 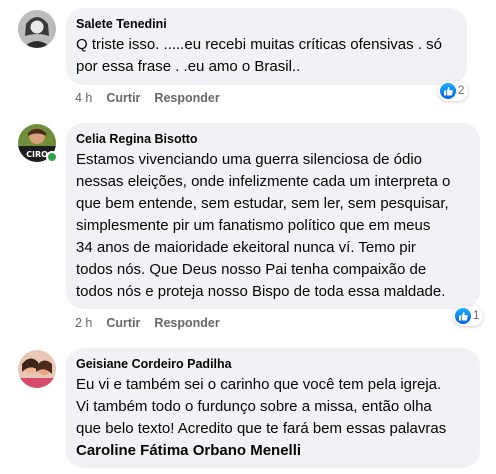 I want to click on reaction-count: 2, so click(x=461, y=91).